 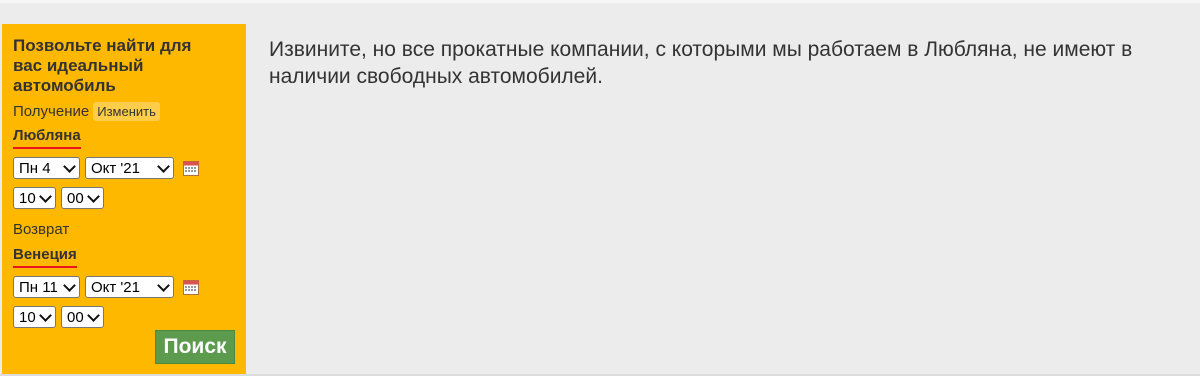 What do you see at coordinates (75, 317) in the screenshot?
I see `return-minute-value: 00` at bounding box center [75, 317].